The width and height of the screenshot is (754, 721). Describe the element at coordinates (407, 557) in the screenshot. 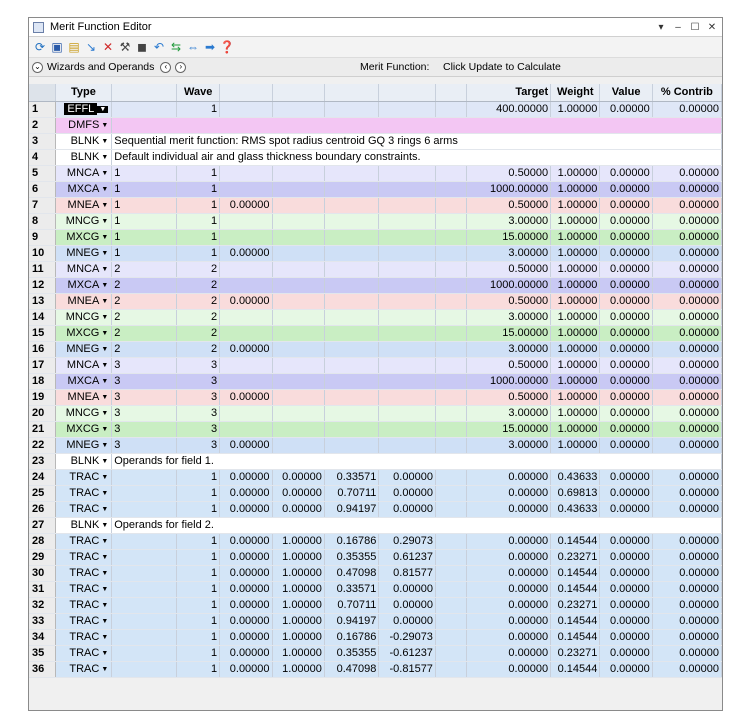

I see `param-cell: 0.61237` at that location.